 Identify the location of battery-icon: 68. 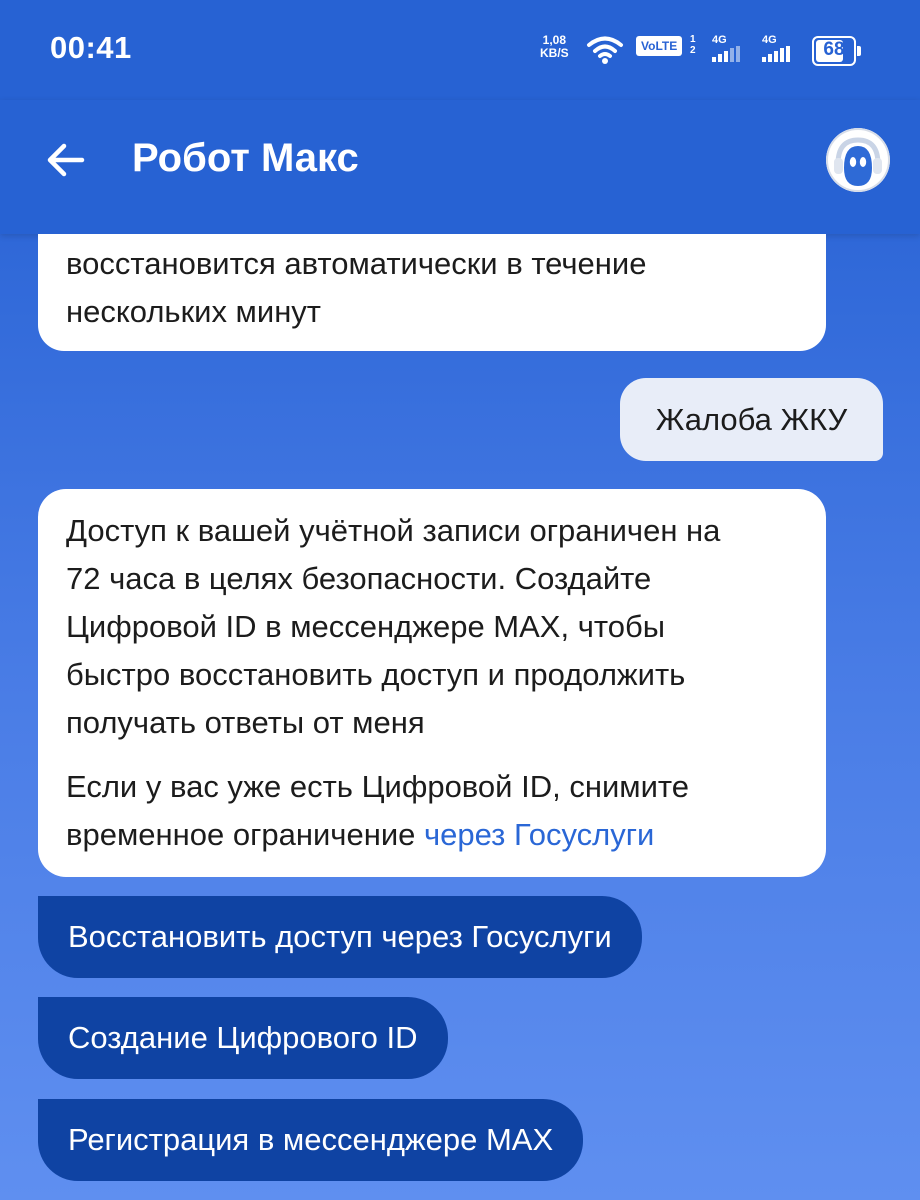
(836, 51).